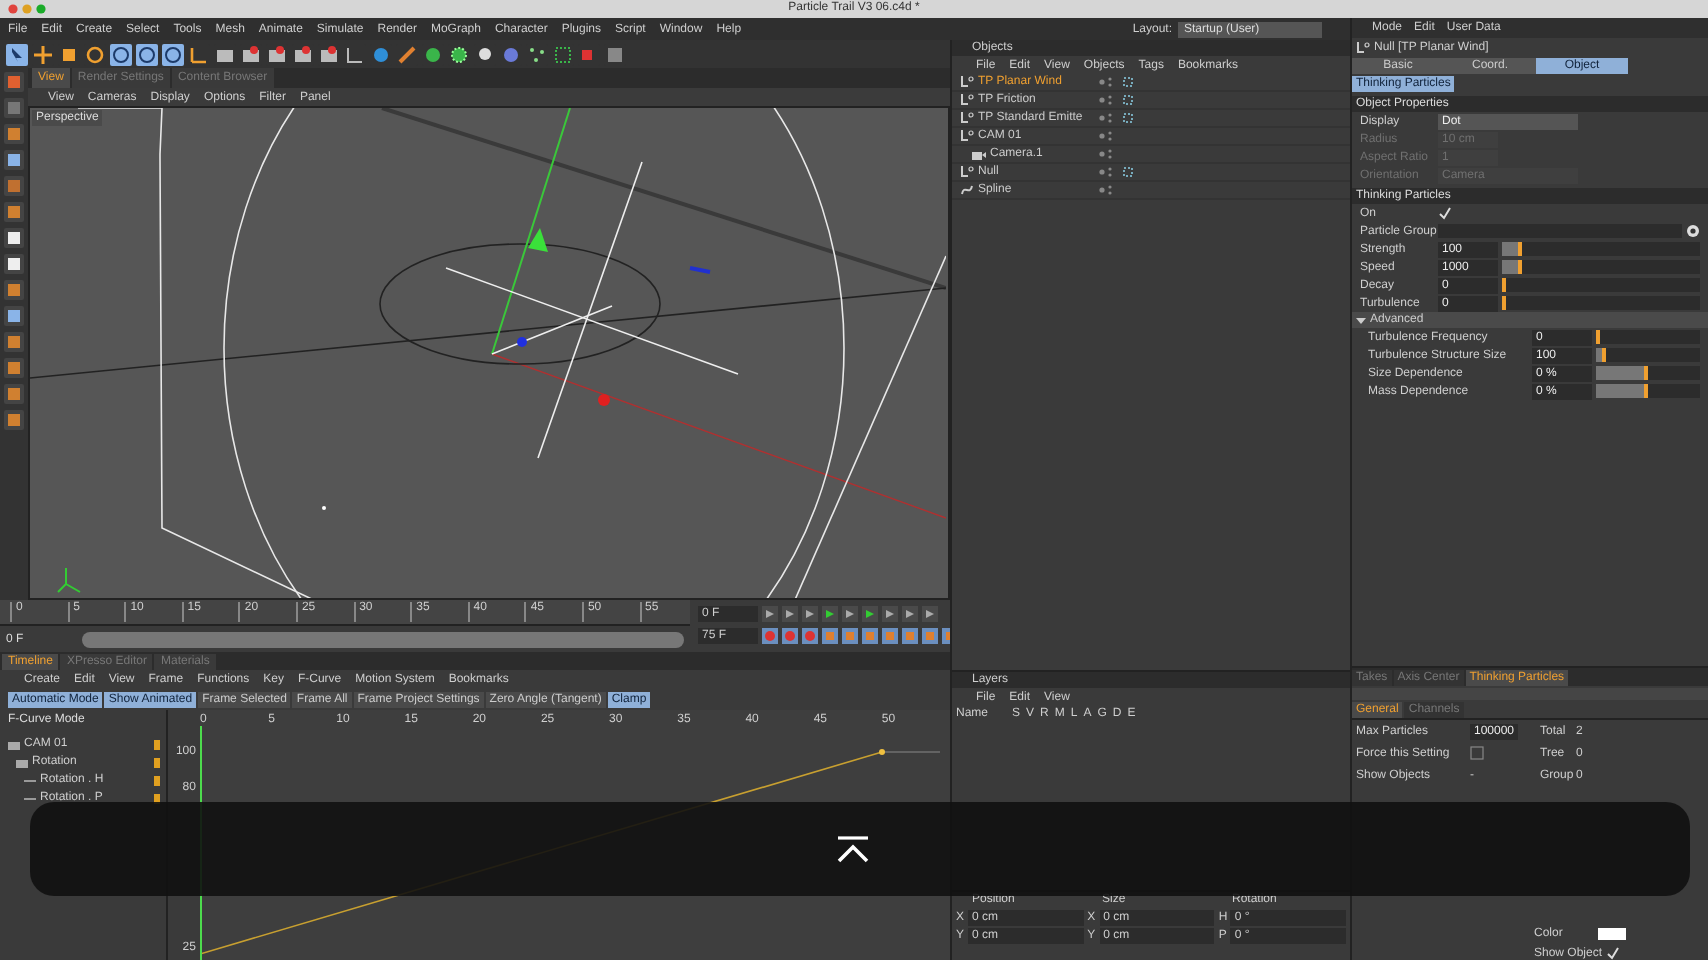 The image size is (1708, 960). I want to click on y-axis-icon, so click(147, 54).